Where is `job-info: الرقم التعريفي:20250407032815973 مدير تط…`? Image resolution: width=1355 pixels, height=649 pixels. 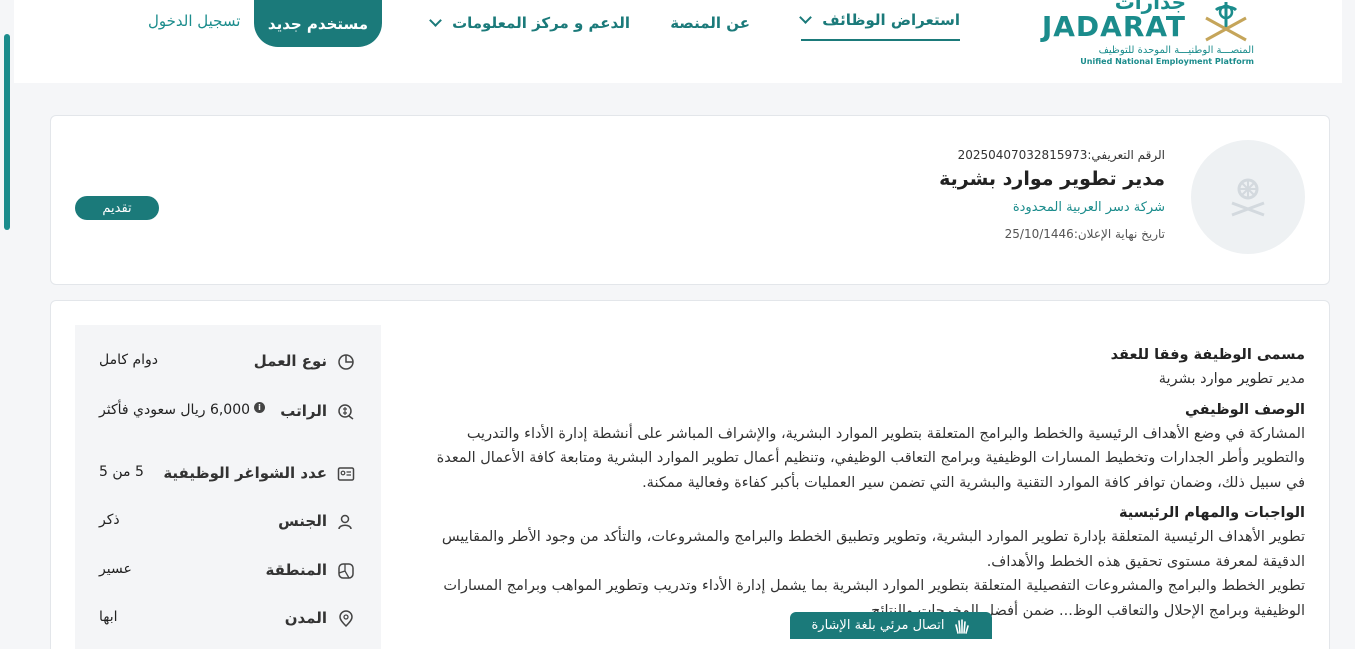
job-info: الرقم التعريفي:20250407032815973 مدير تط… is located at coordinates (1052, 194).